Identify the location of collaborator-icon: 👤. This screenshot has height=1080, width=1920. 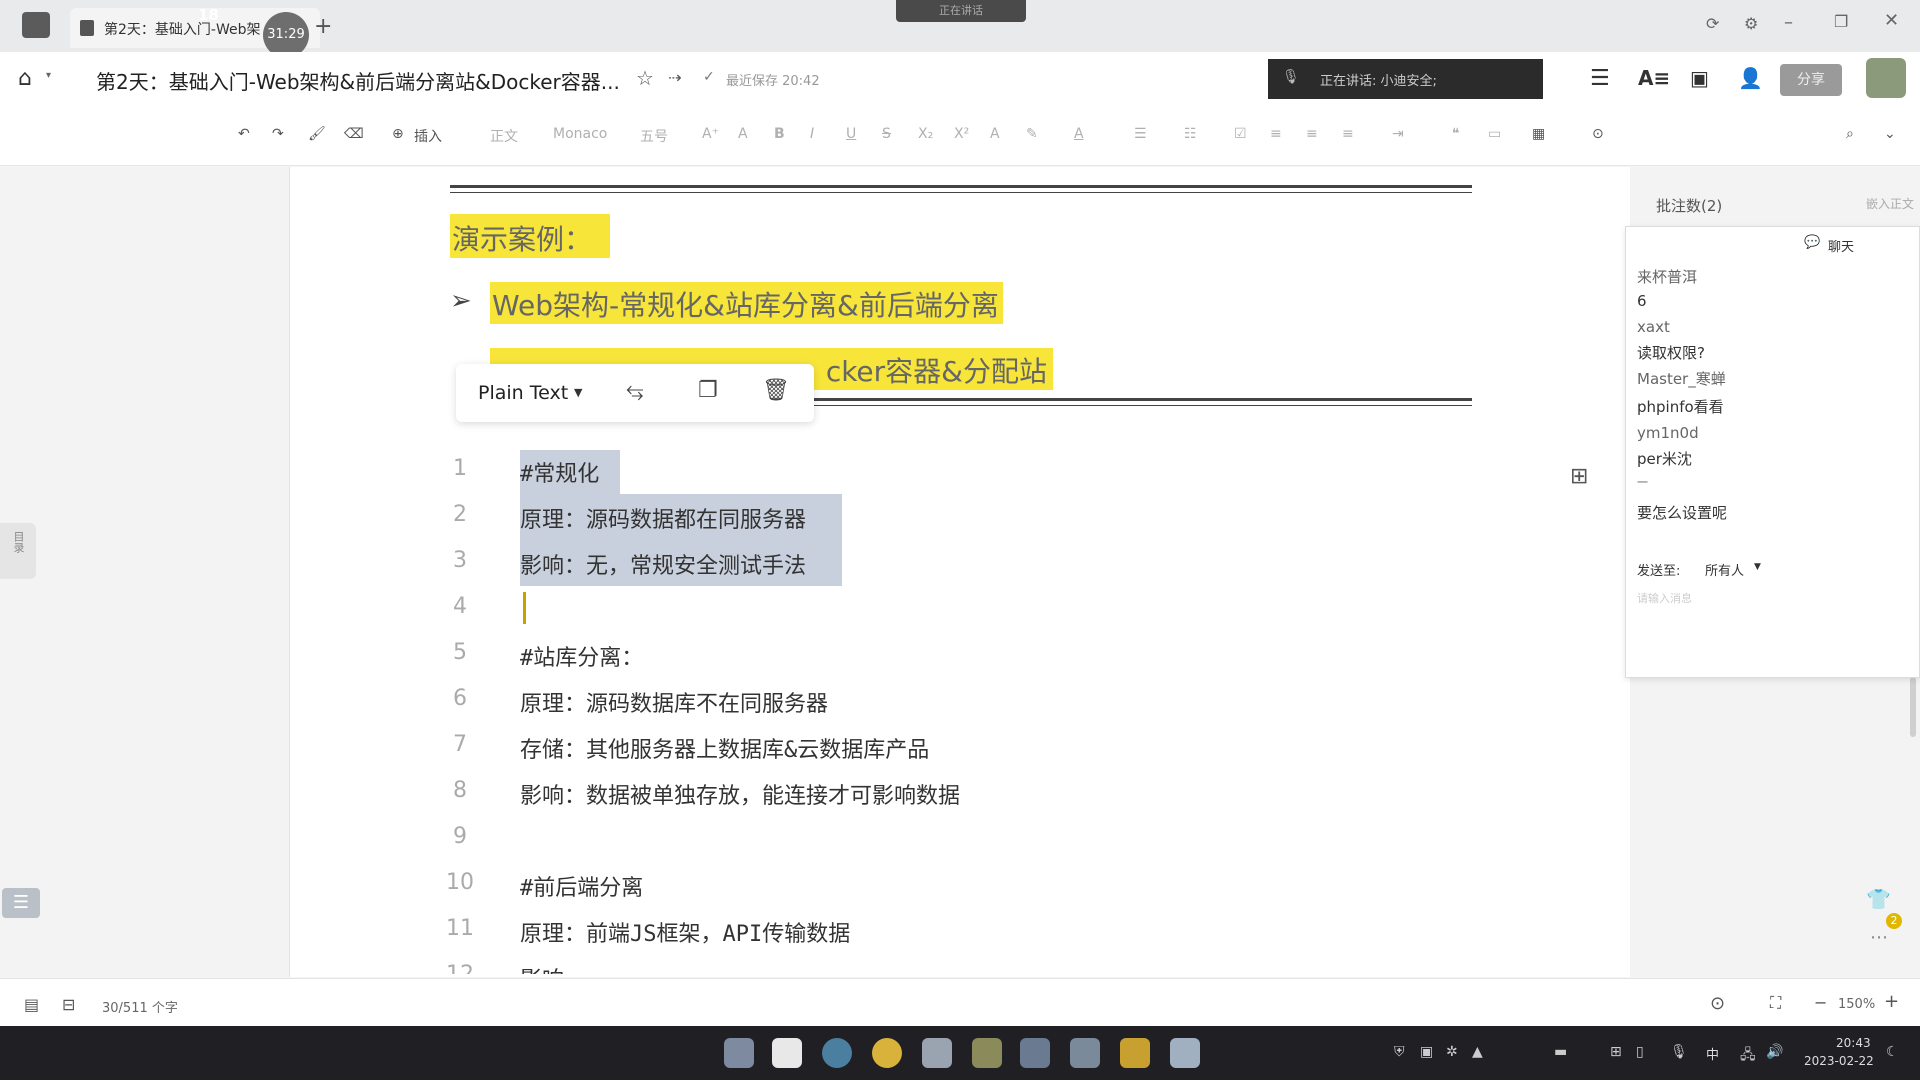
(1750, 78).